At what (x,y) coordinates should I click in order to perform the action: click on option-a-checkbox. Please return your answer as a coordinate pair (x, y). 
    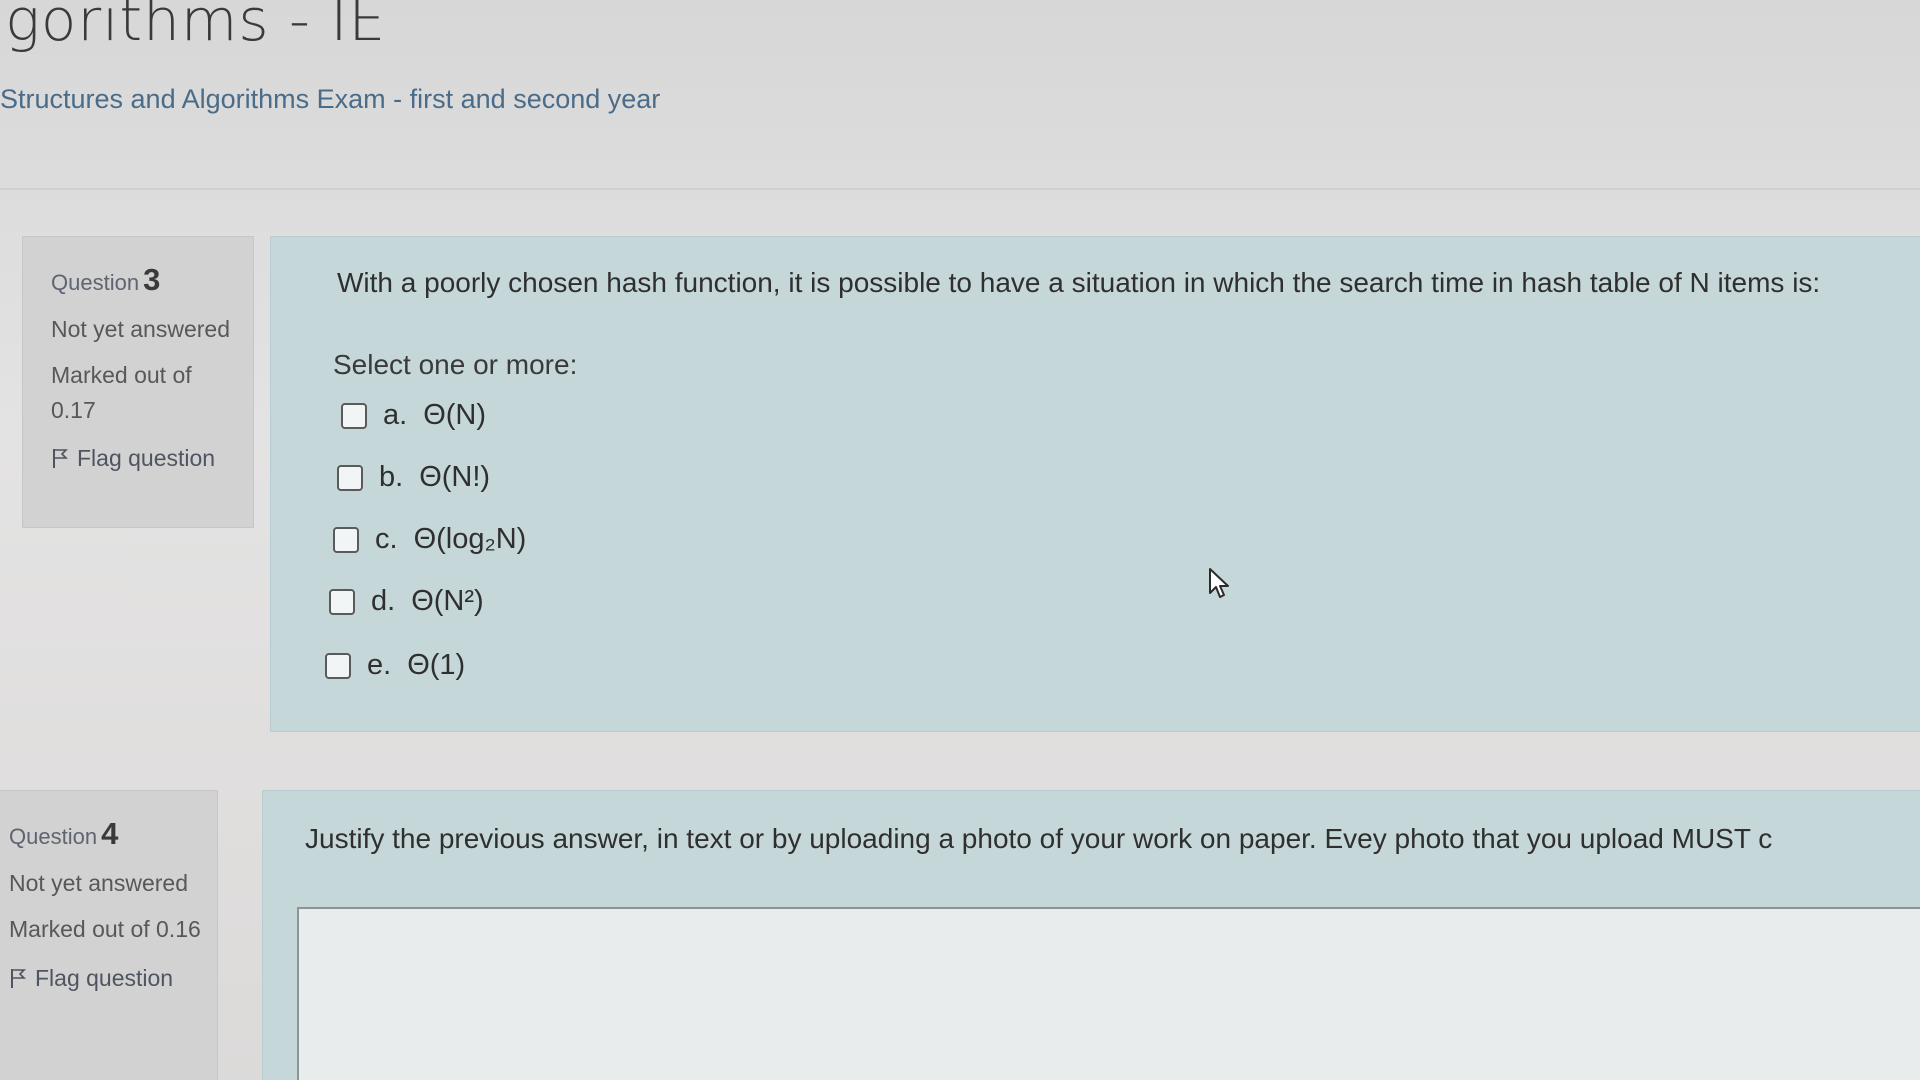
    Looking at the image, I should click on (354, 415).